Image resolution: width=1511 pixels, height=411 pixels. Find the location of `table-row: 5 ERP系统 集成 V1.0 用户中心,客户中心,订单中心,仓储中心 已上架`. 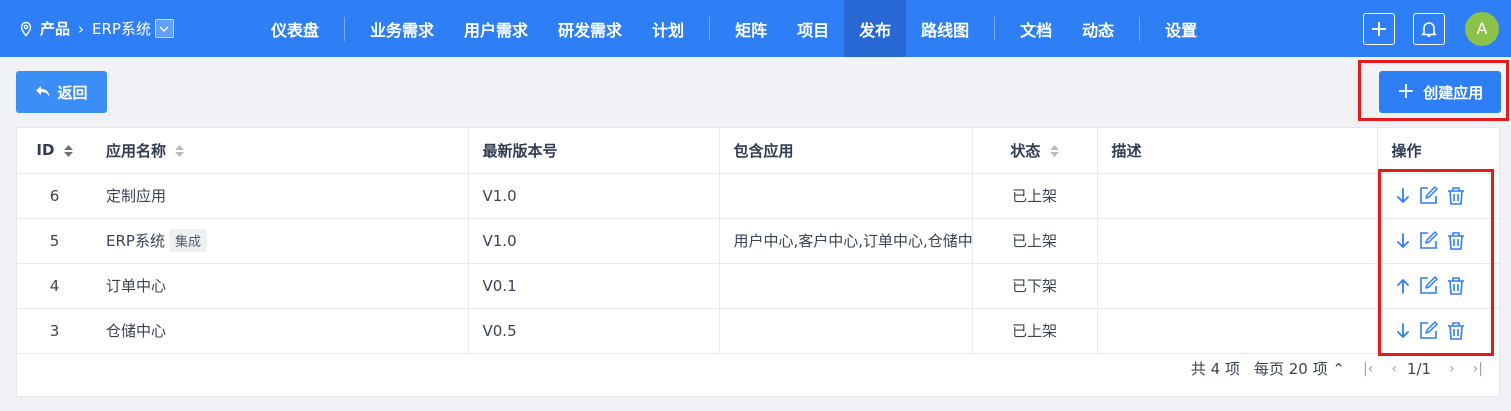

table-row: 5 ERP系统 集成 V1.0 用户中心,客户中心,订单中心,仓储中心 已上架 is located at coordinates (759, 241).